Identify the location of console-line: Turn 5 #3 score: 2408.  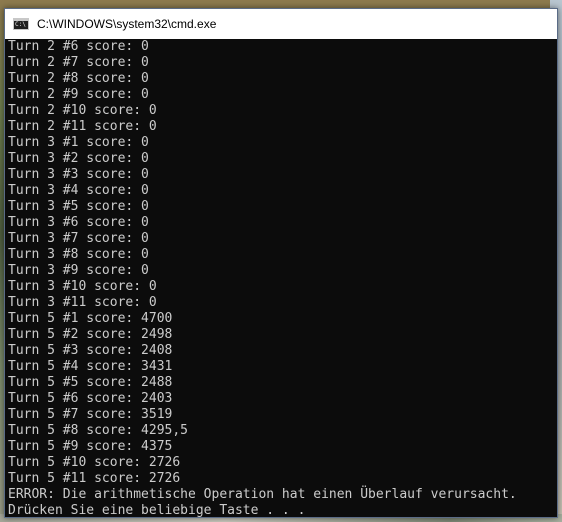
(90, 350).